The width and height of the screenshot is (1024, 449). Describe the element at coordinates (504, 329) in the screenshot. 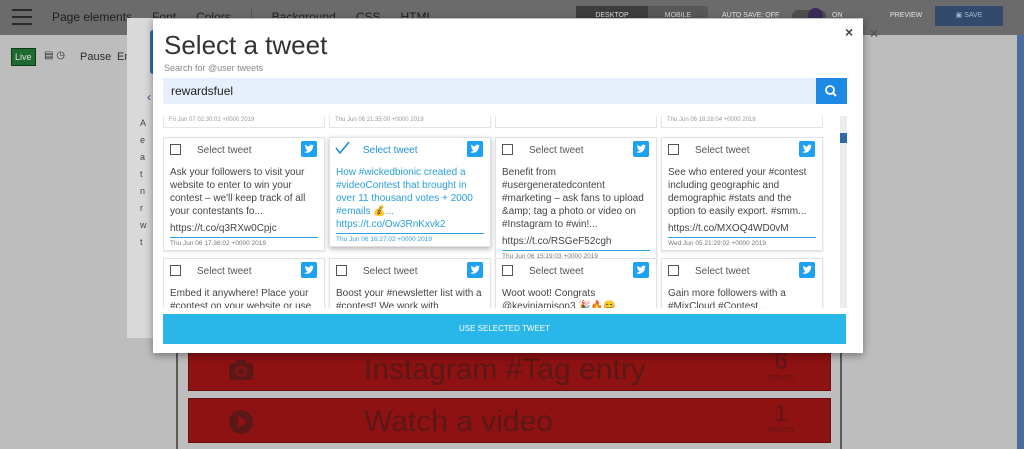

I see `use-selected-tweet-button: USE SELECTED TWEET` at that location.